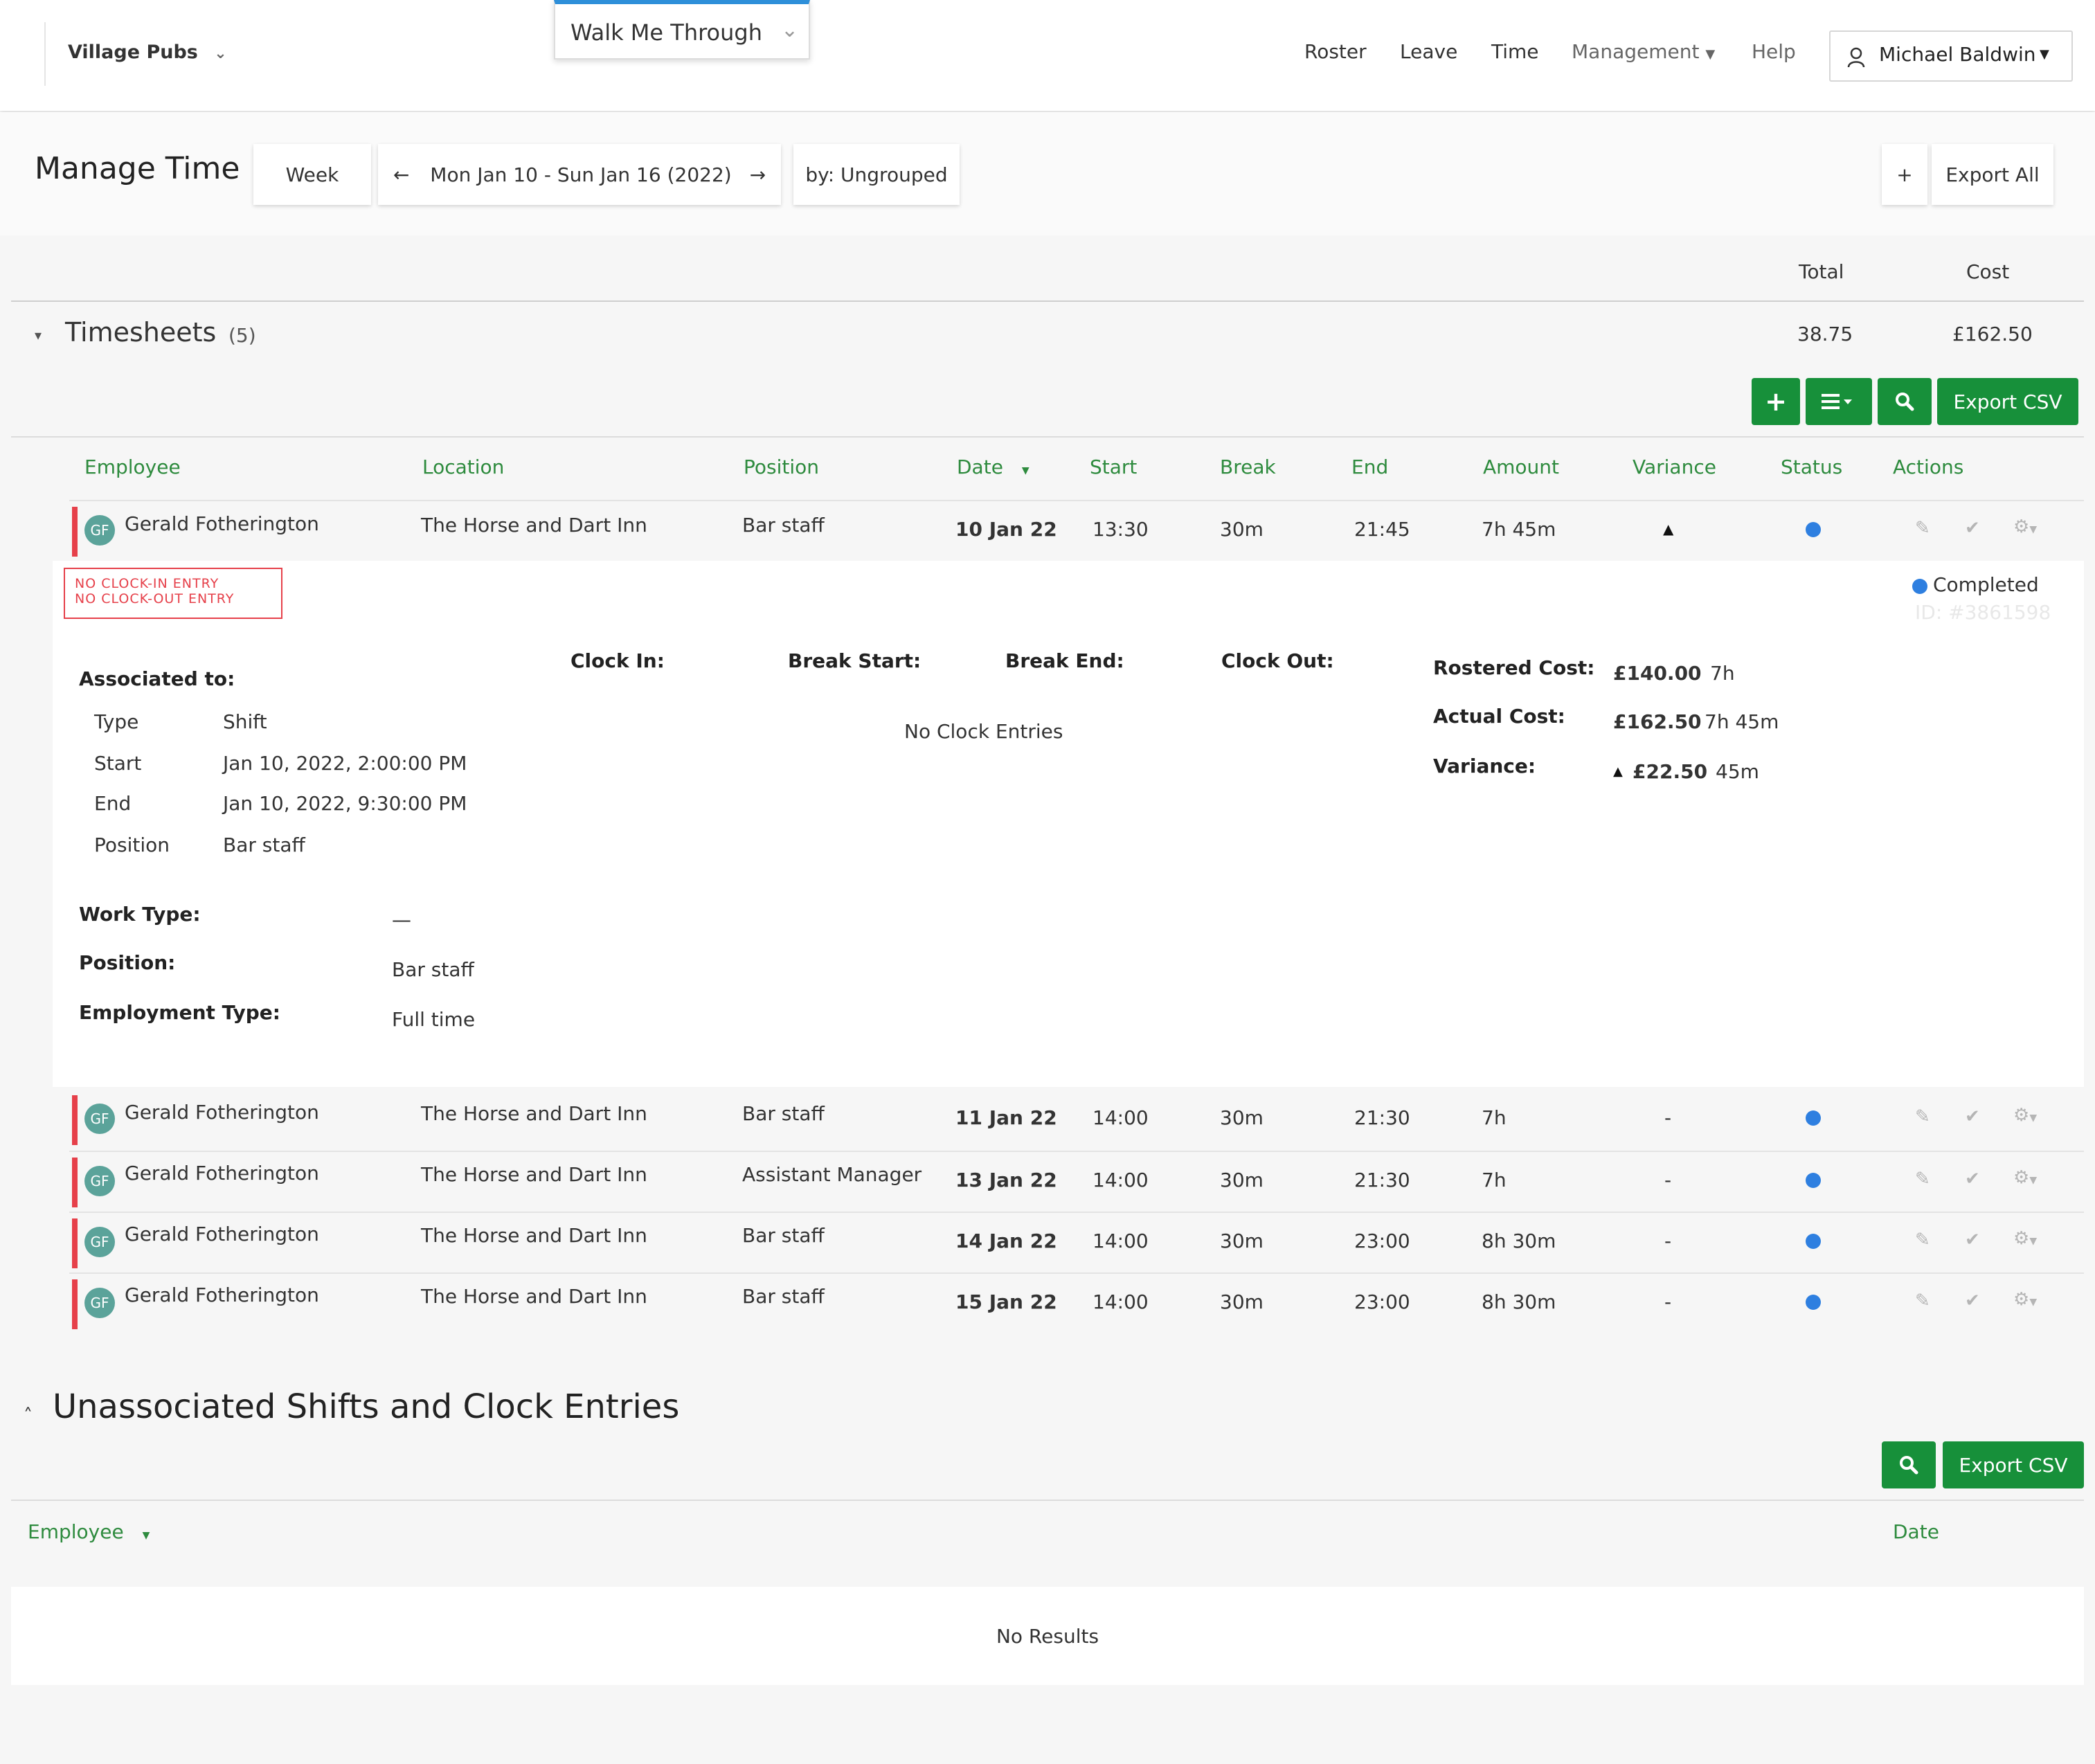  What do you see at coordinates (1428, 51) in the screenshot?
I see `nav-leave: Leave` at bounding box center [1428, 51].